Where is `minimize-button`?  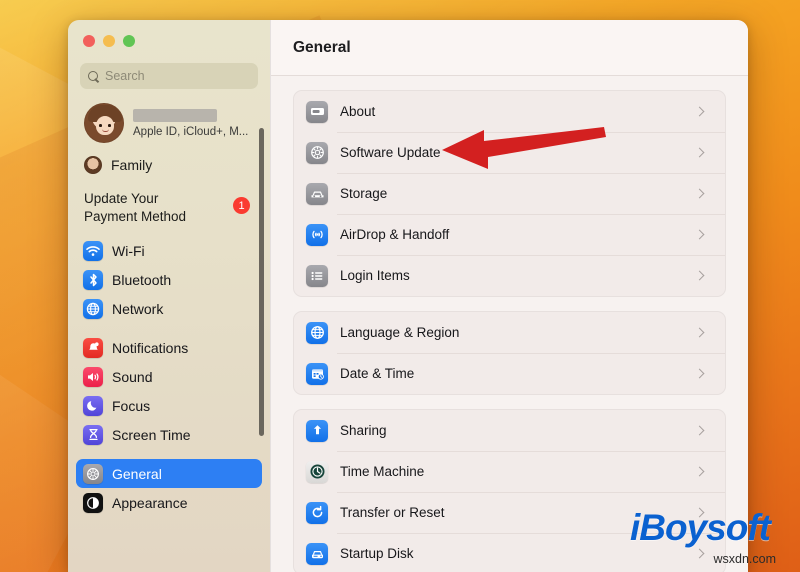
minimize-button is located at coordinates (109, 41).